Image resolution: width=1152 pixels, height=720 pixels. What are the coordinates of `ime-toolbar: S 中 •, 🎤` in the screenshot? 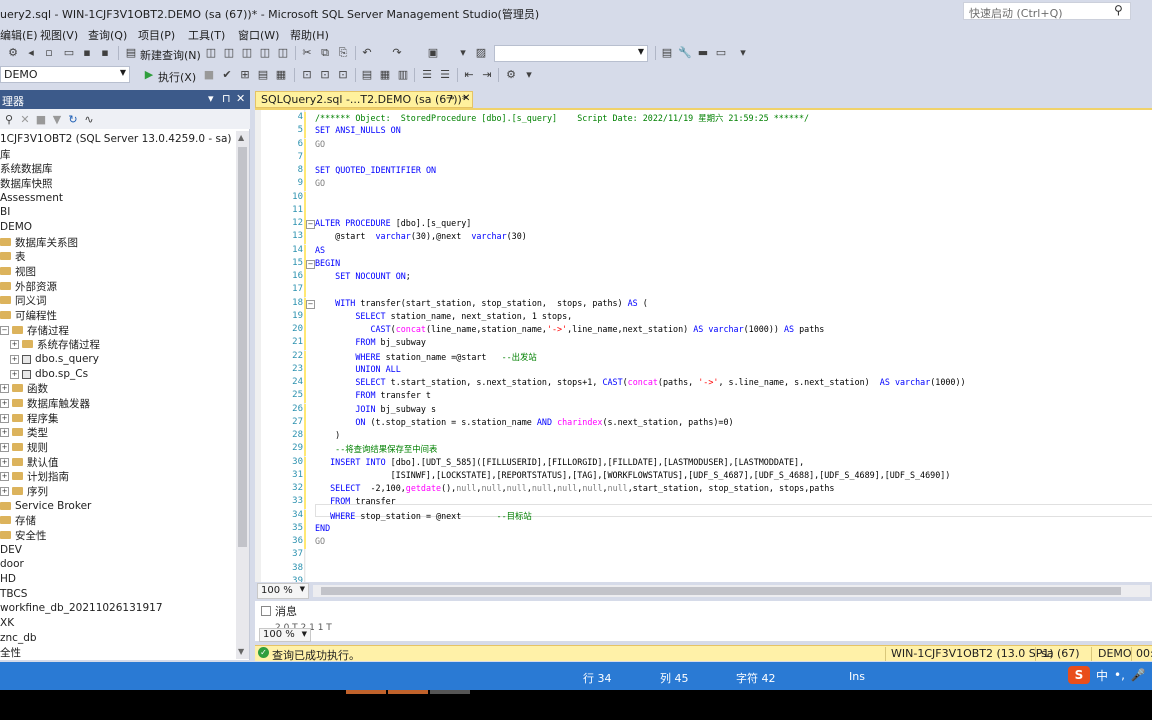 It's located at (1107, 675).